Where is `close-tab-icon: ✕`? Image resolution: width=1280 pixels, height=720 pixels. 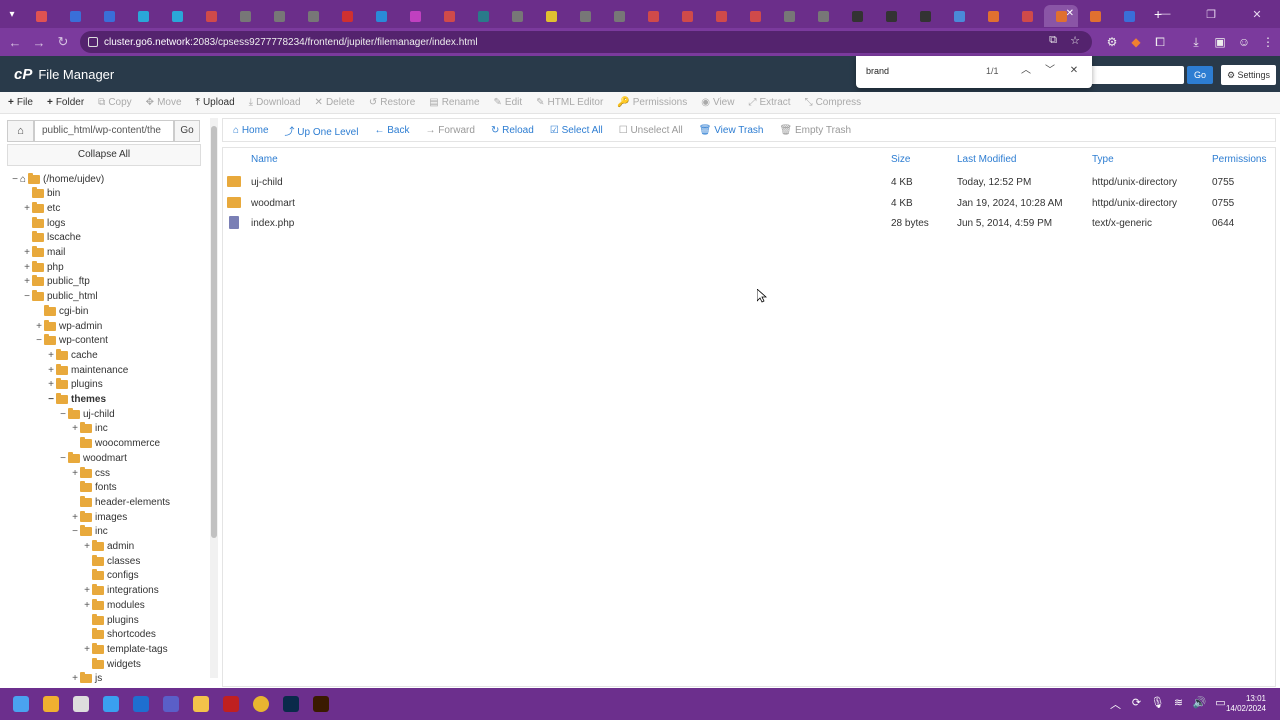
close-tab-icon: ✕ is located at coordinates (1070, 13).